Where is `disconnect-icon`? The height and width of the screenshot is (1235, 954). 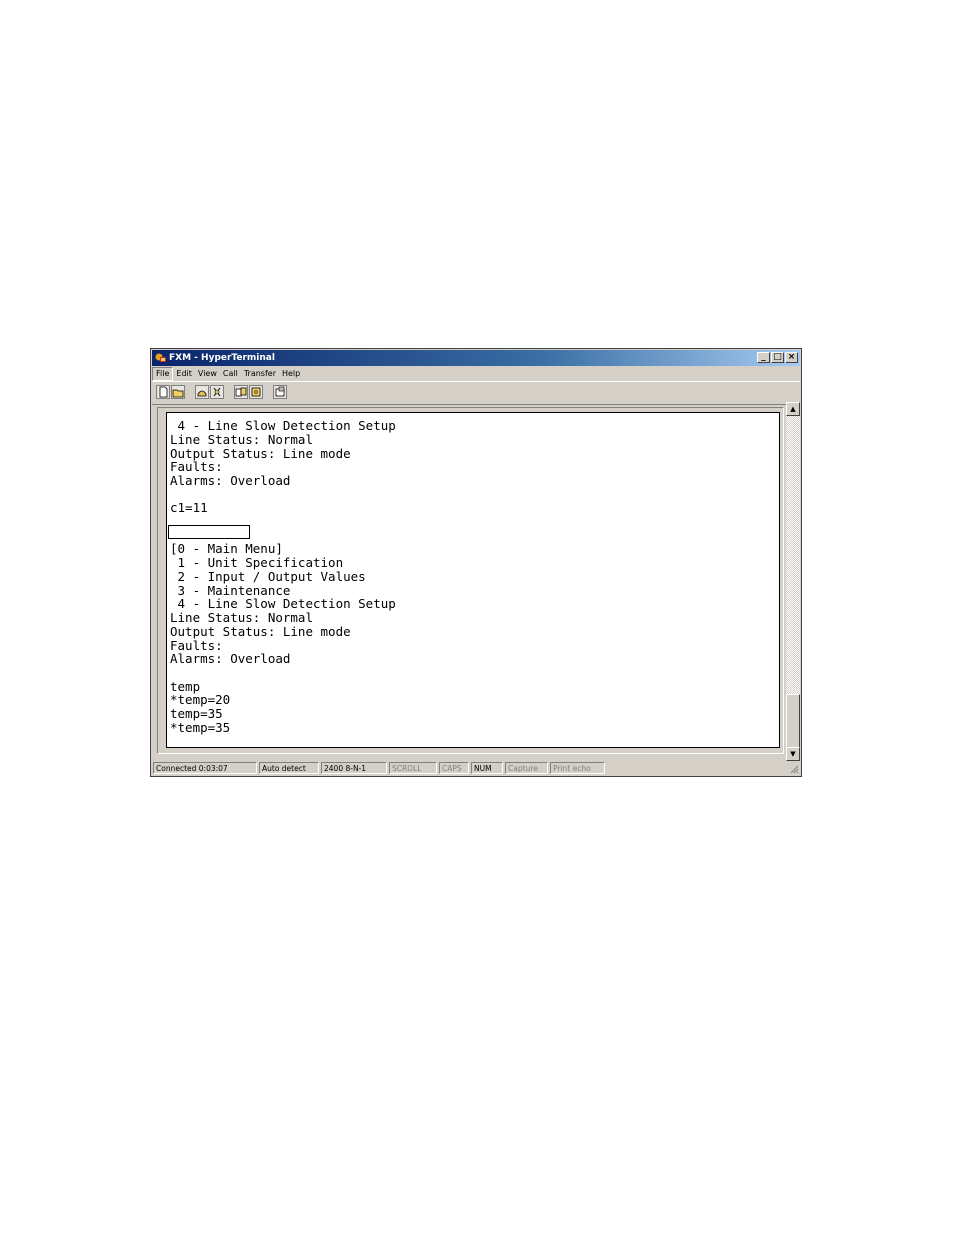
disconnect-icon is located at coordinates (217, 392).